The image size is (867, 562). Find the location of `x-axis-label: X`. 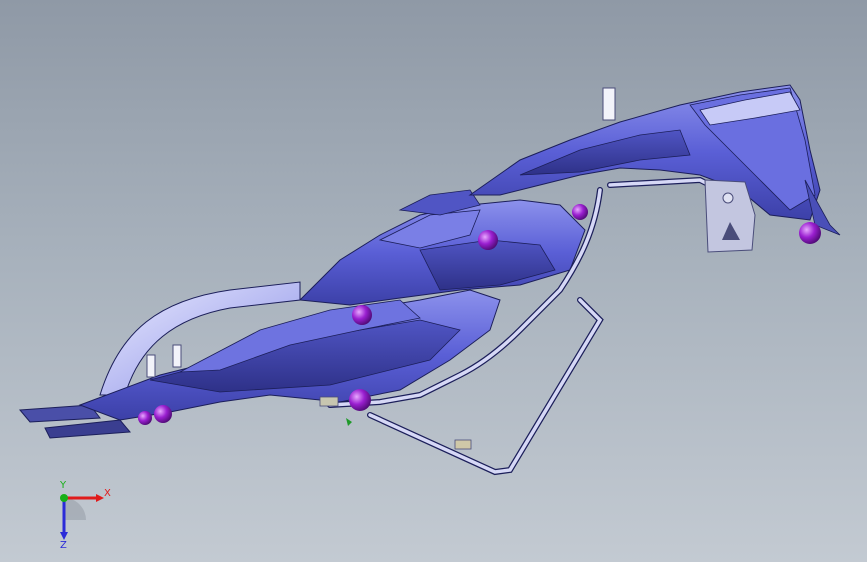

x-axis-label: X is located at coordinates (107, 493).